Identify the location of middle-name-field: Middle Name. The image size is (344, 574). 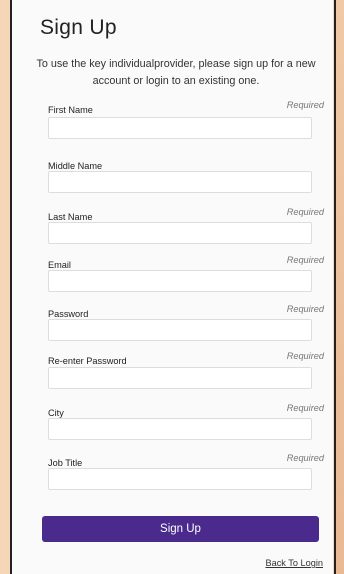
(186, 174).